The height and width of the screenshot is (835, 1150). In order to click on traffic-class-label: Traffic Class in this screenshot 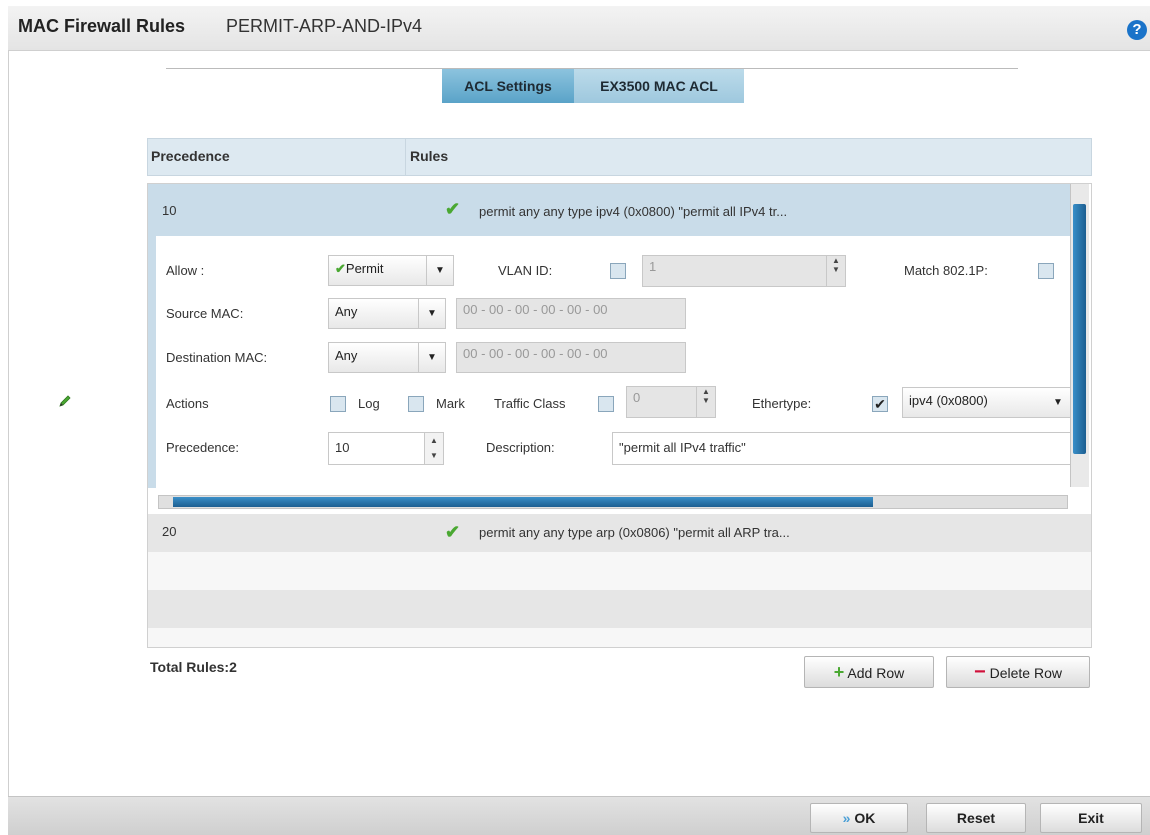, I will do `click(530, 403)`.